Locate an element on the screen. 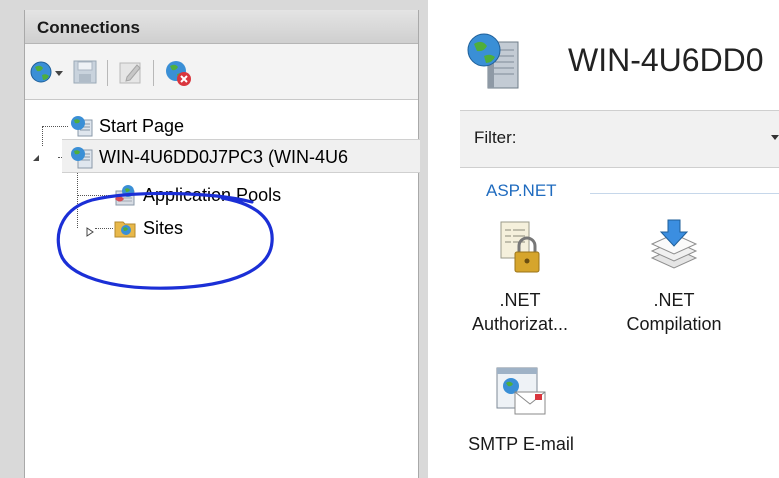 This screenshot has width=779, height=478. tree-item-label: Sites is located at coordinates (163, 227).